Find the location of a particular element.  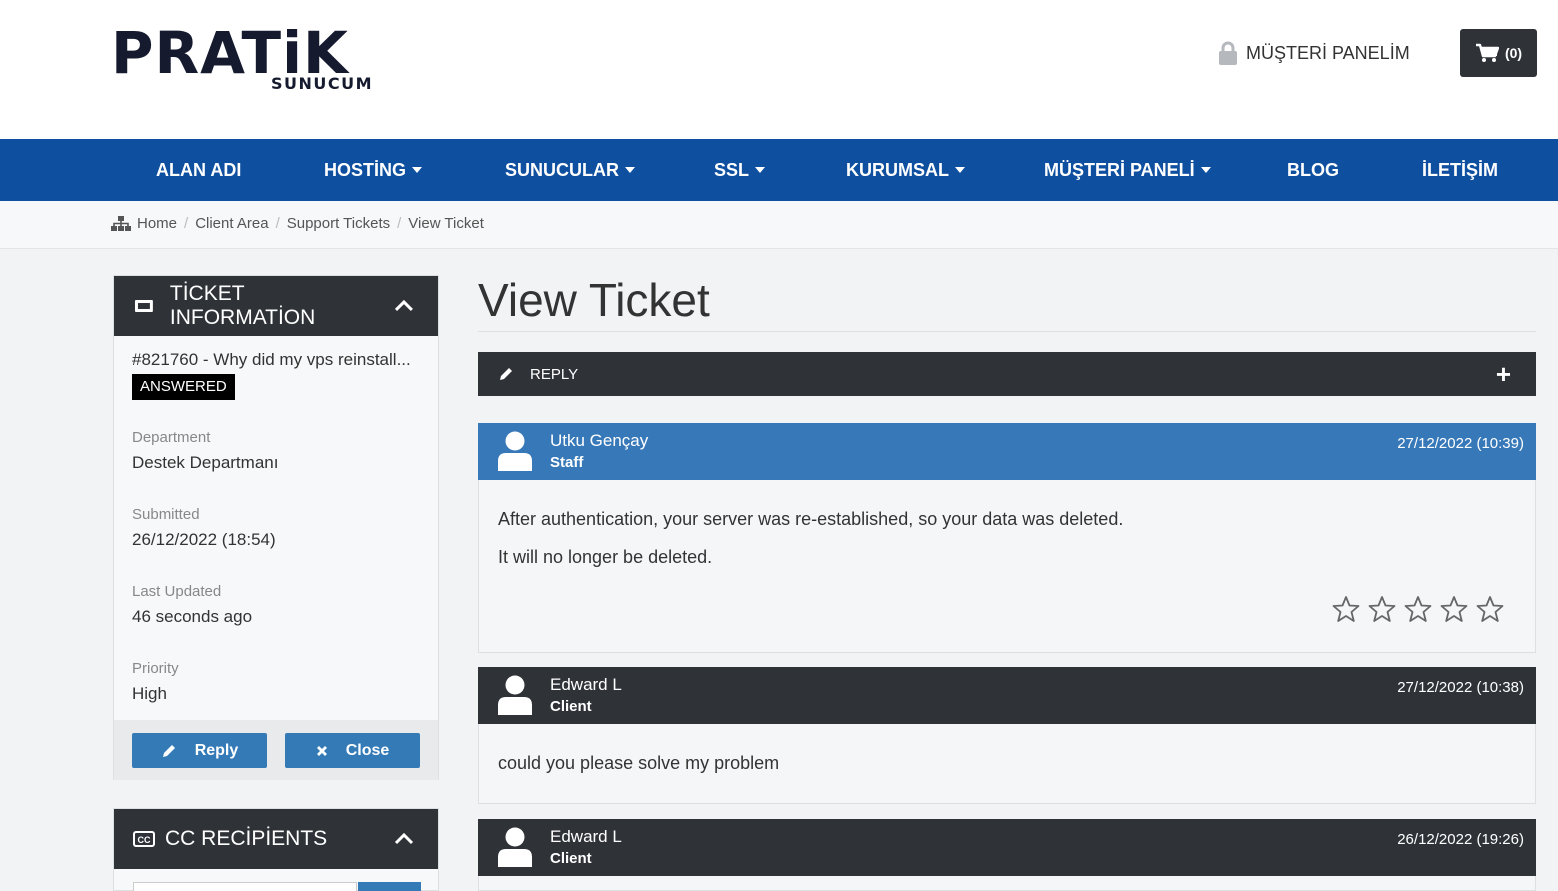

rating-stars is located at coordinates (1415, 611).